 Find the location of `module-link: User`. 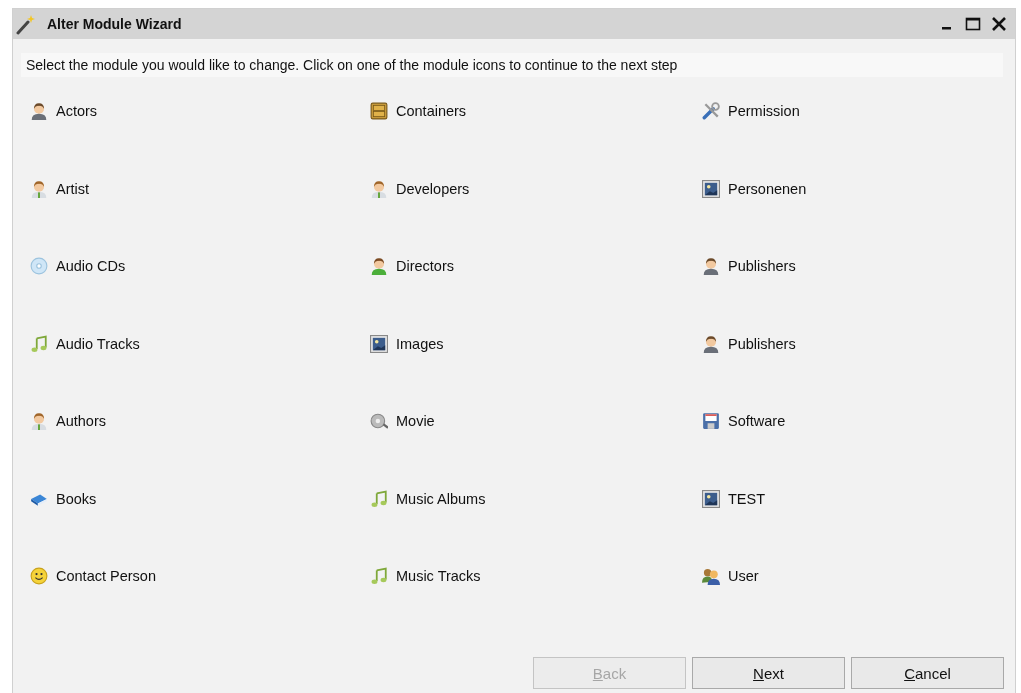

module-link: User is located at coordinates (730, 576).